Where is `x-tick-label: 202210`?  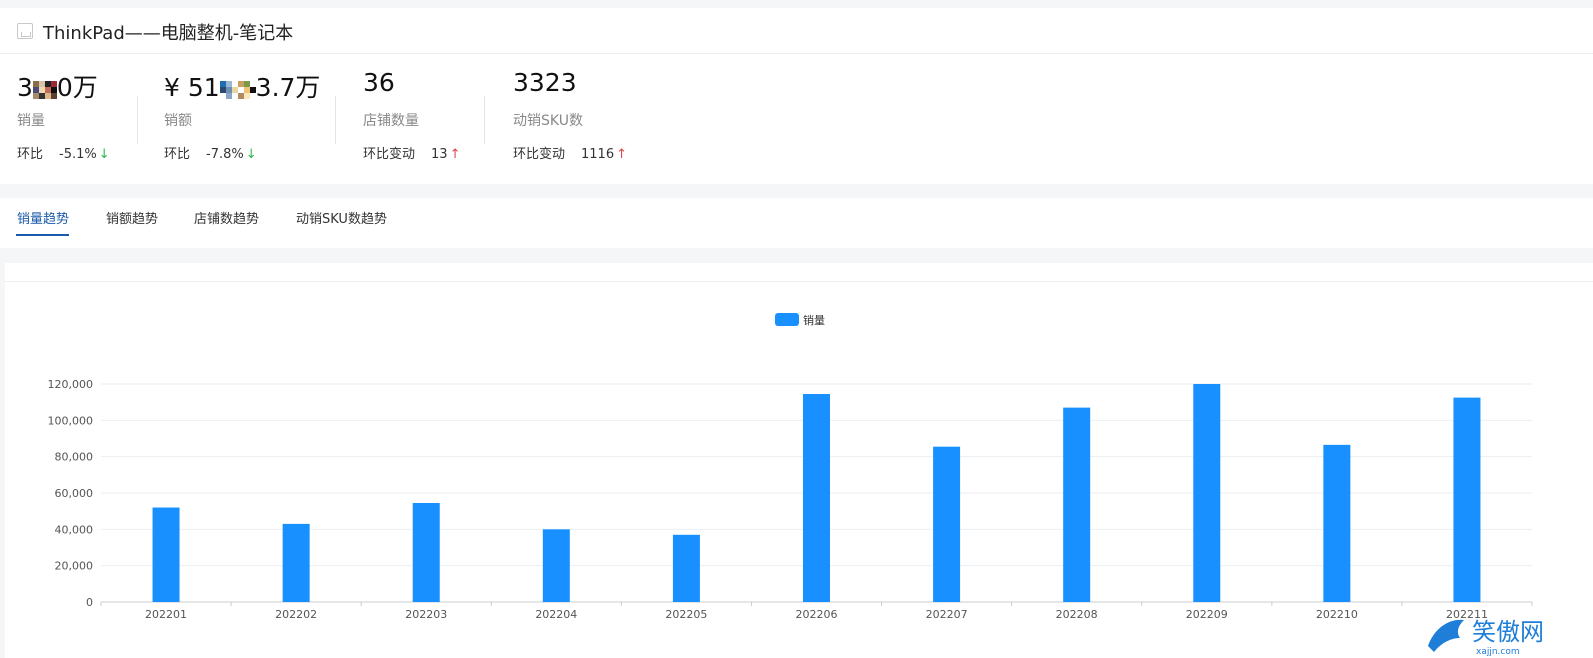
x-tick-label: 202210 is located at coordinates (1337, 614).